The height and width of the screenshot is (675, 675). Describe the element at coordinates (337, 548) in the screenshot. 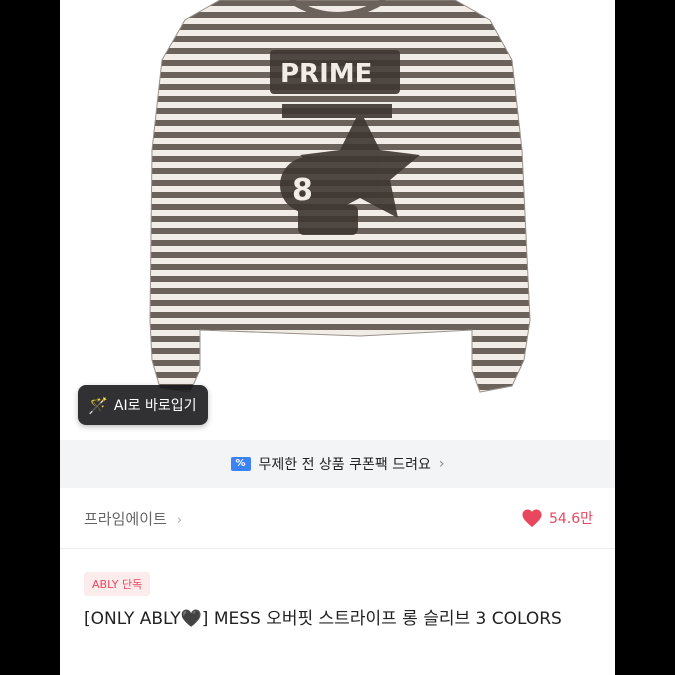

I see `divider` at that location.